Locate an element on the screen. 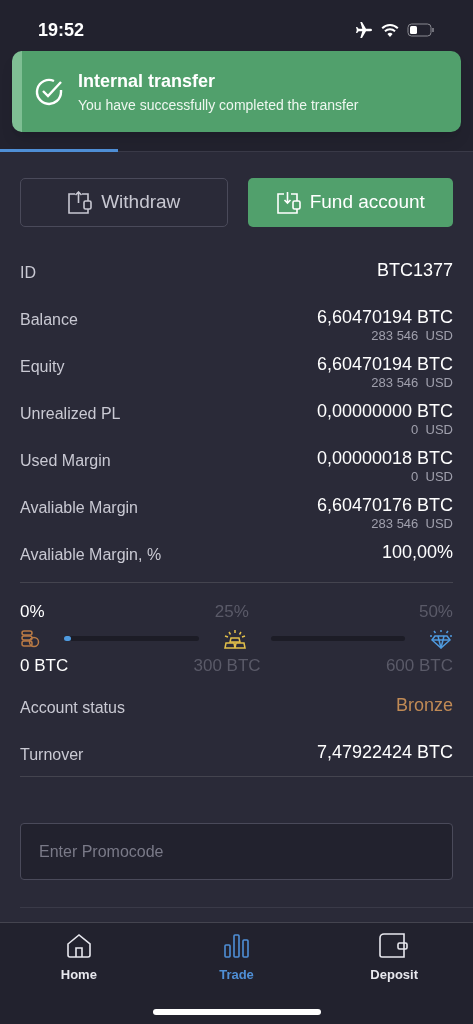 This screenshot has width=473, height=1024. battery-icon is located at coordinates (421, 30).